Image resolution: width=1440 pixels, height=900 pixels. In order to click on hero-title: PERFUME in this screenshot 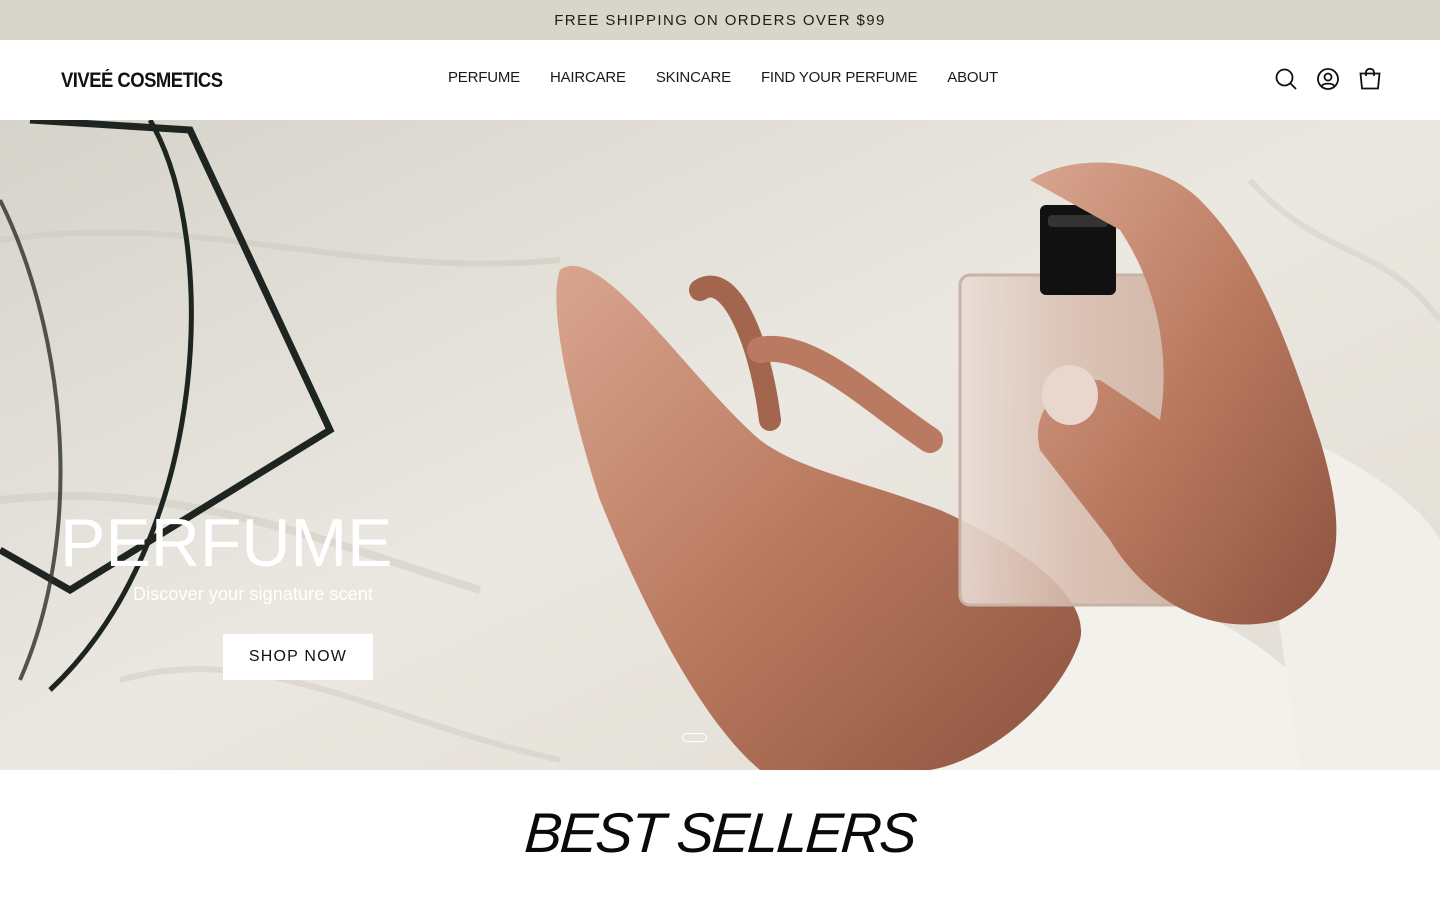, I will do `click(226, 543)`.